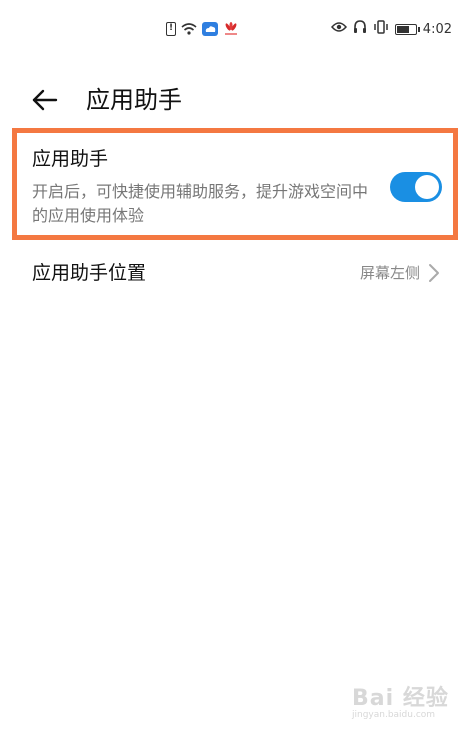 This screenshot has height=735, width=468. I want to click on status-right-icons: 4:02, so click(391, 29).